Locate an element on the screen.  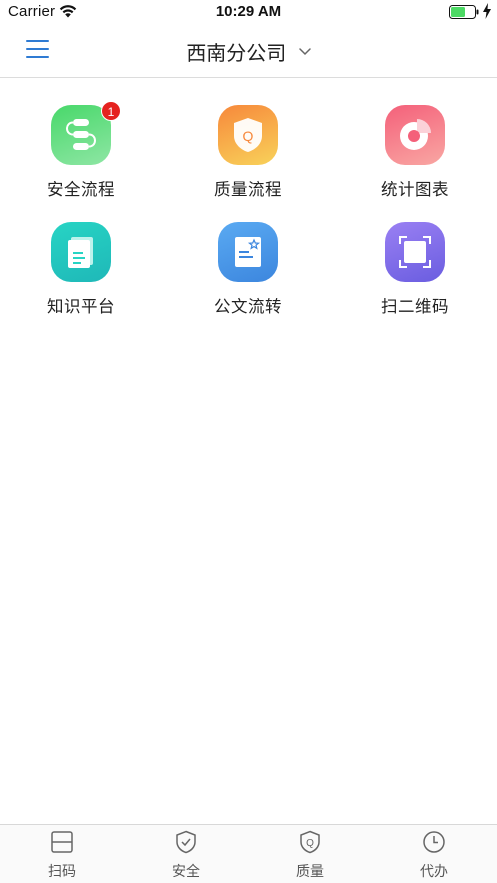
charging-bolt-icon is located at coordinates (487, 11).